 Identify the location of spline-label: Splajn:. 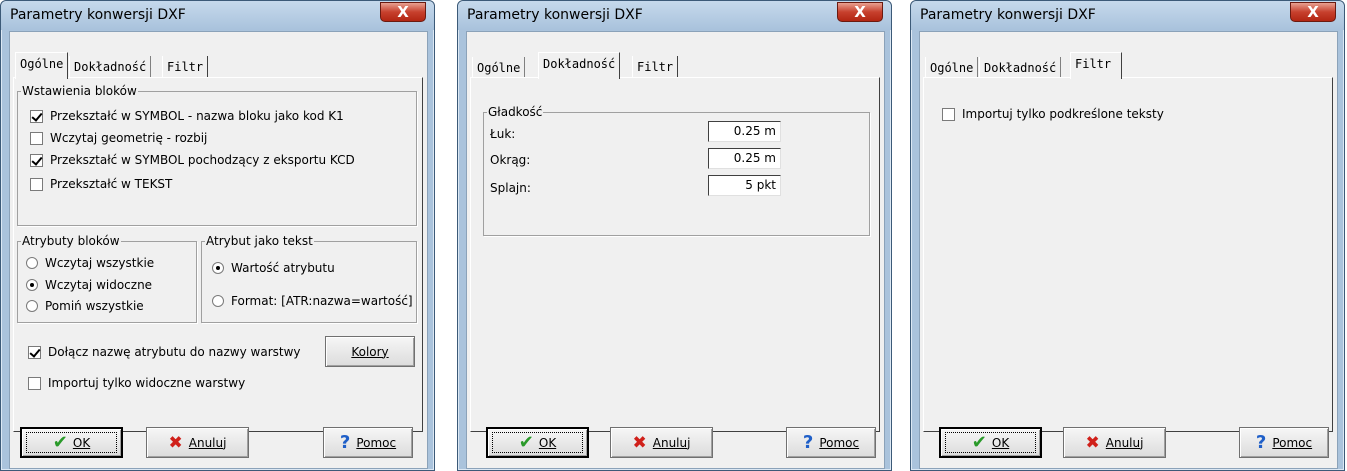
(510, 188).